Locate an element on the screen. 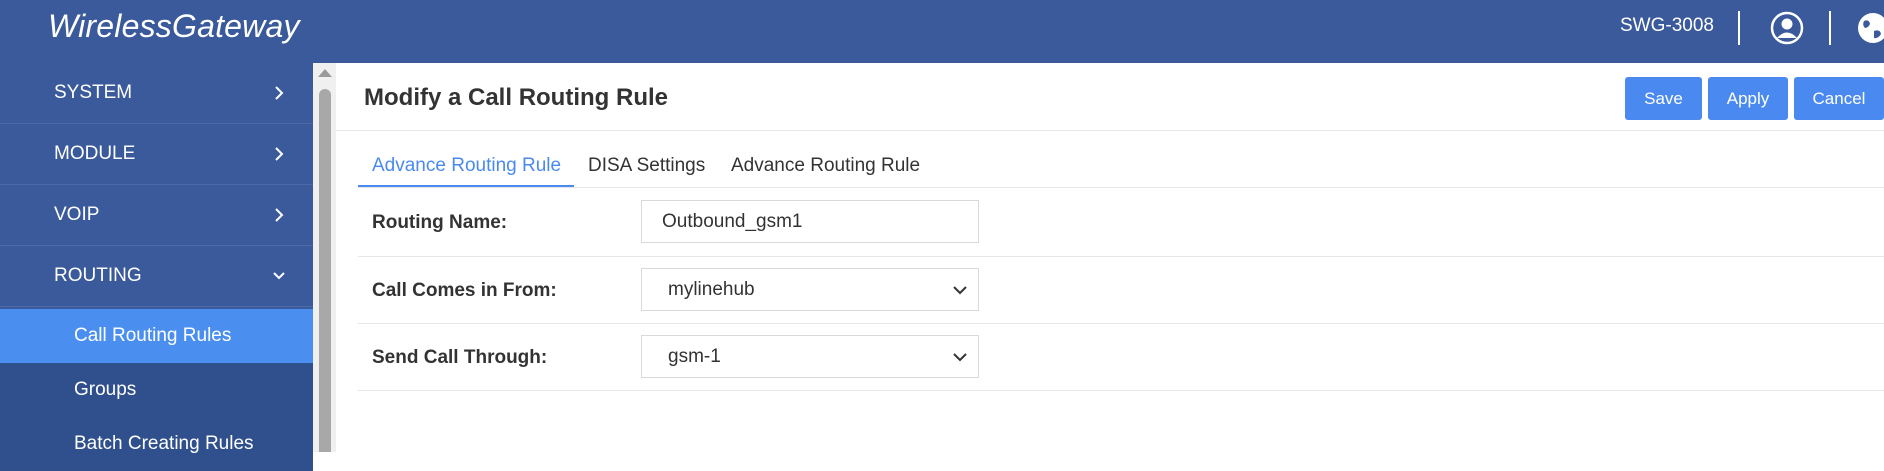 Image resolution: width=1884 pixels, height=471 pixels. sidebar-item-label: VOIP is located at coordinates (77, 214).